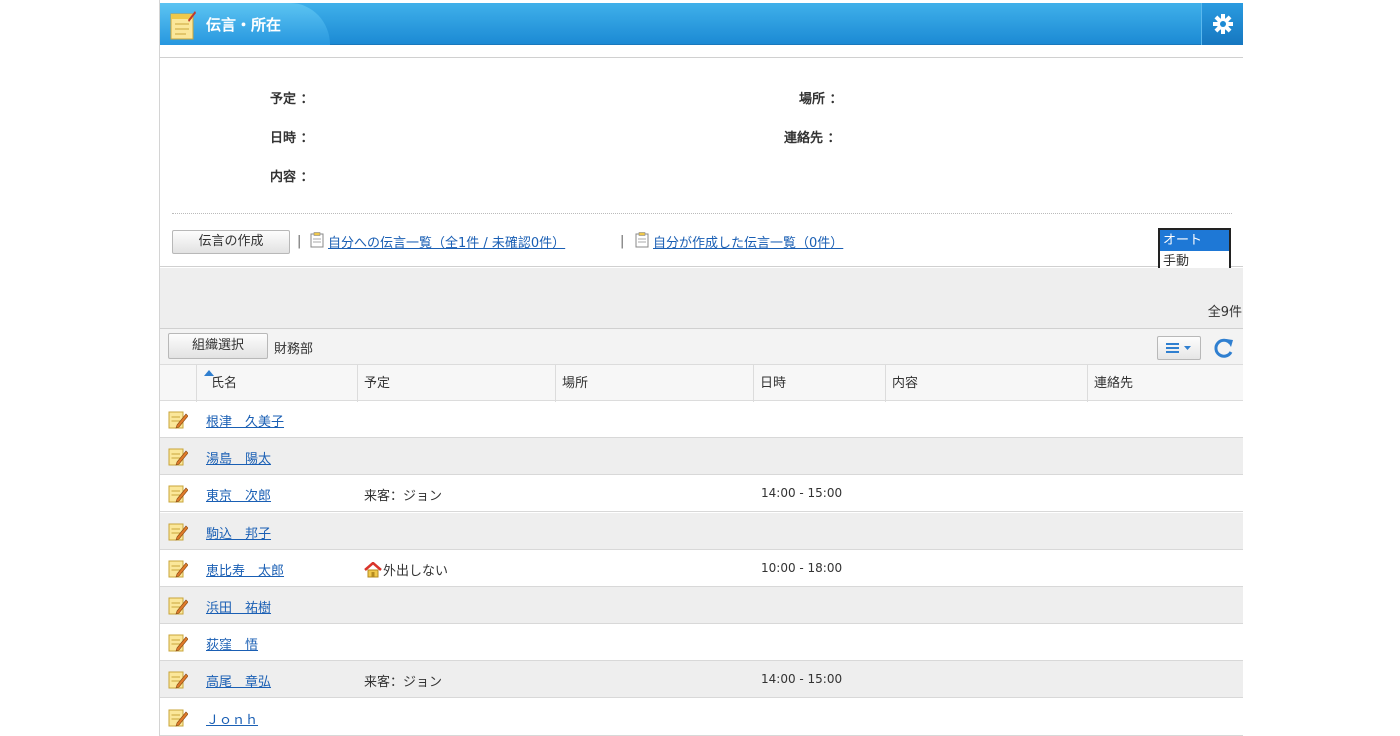 Image resolution: width=1400 pixels, height=736 pixels. What do you see at coordinates (416, 571) in the screenshot?
I see `schedule-text: 外出しない` at bounding box center [416, 571].